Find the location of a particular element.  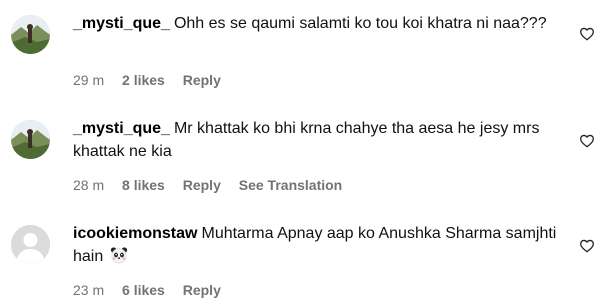

comment-likes: 2 likes is located at coordinates (143, 80).